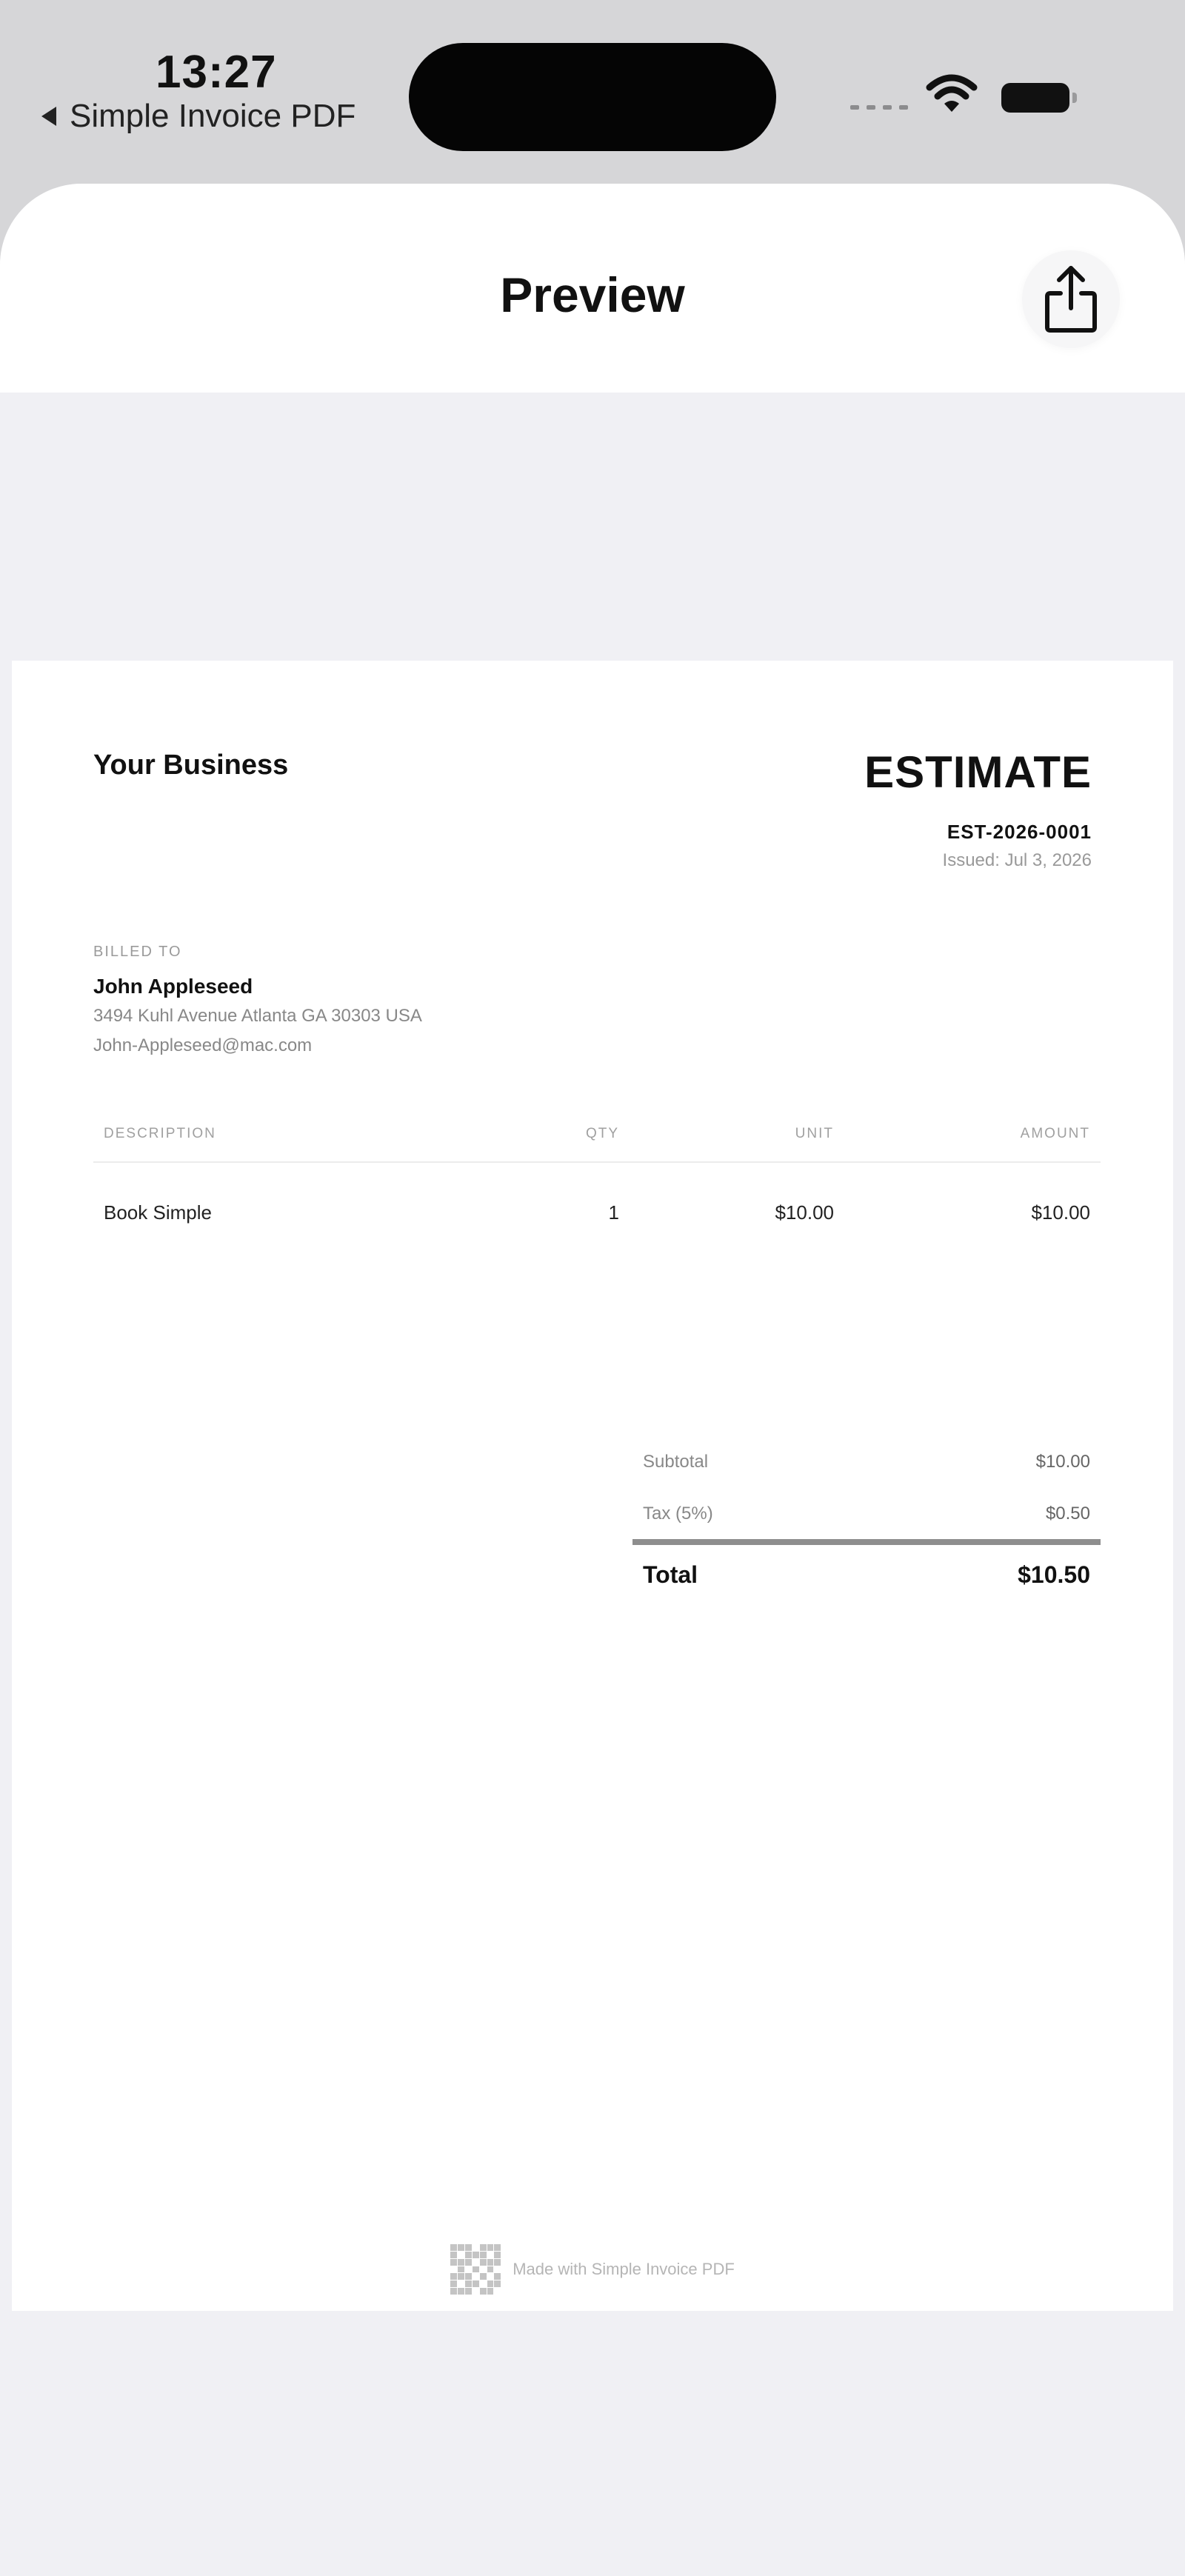  Describe the element at coordinates (676, 1462) in the screenshot. I see `subtotal-label: Subtotal` at that location.